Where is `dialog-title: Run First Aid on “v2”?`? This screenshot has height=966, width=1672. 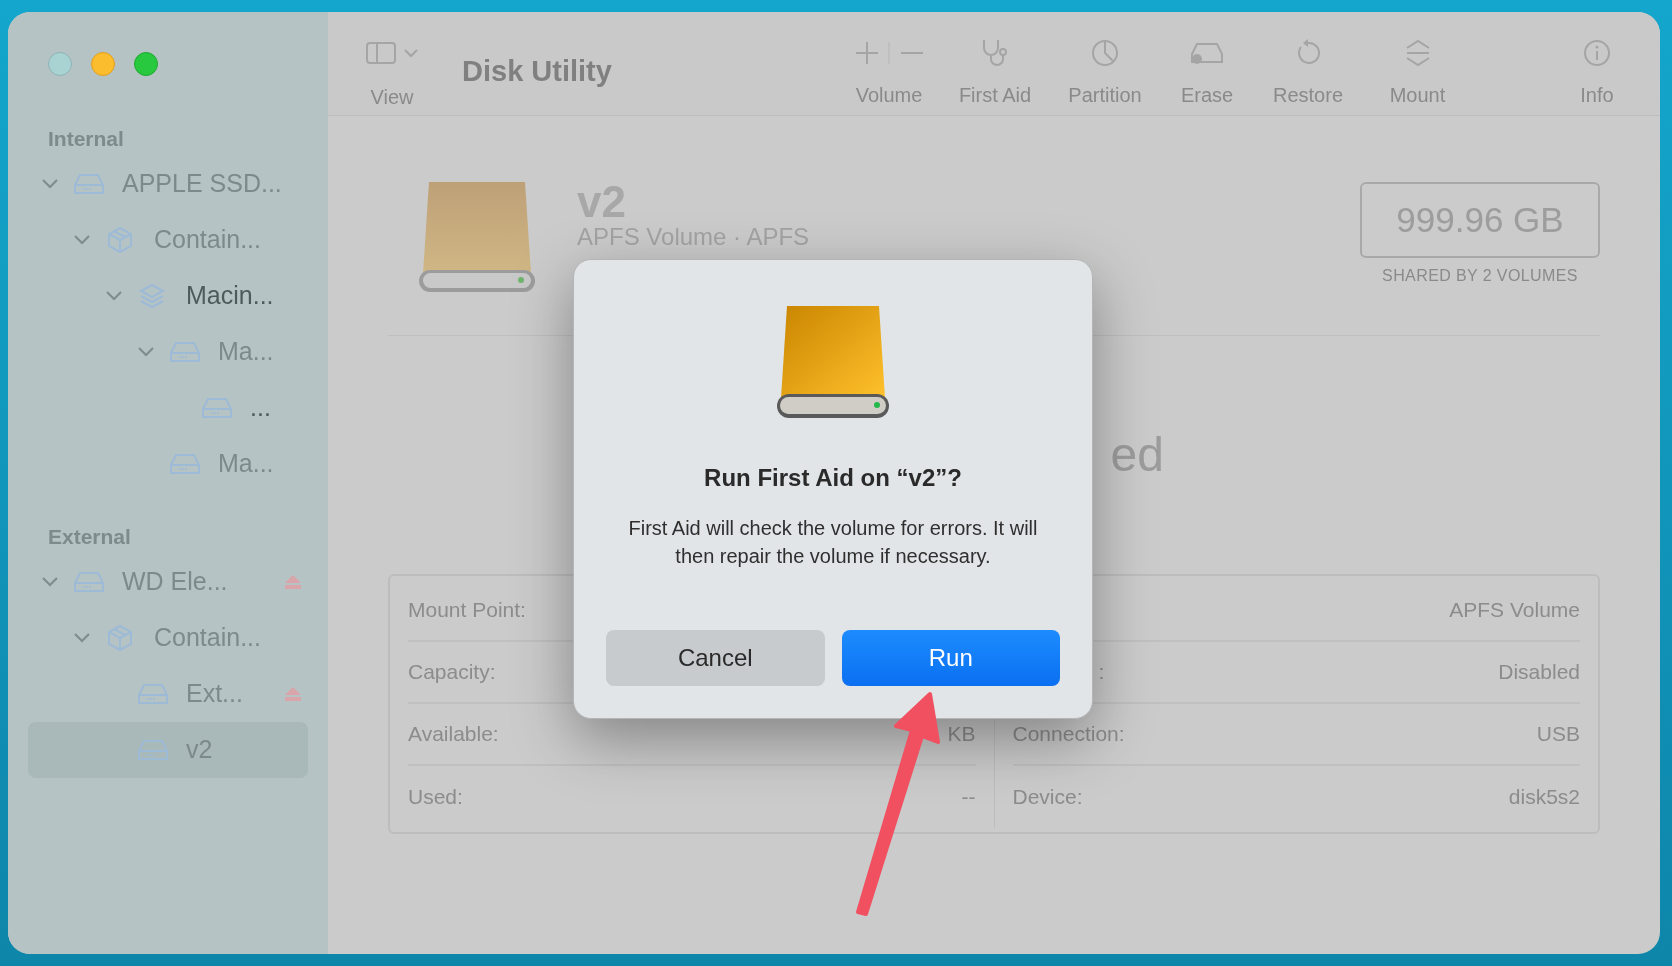
dialog-title: Run First Aid on “v2”? is located at coordinates (833, 478).